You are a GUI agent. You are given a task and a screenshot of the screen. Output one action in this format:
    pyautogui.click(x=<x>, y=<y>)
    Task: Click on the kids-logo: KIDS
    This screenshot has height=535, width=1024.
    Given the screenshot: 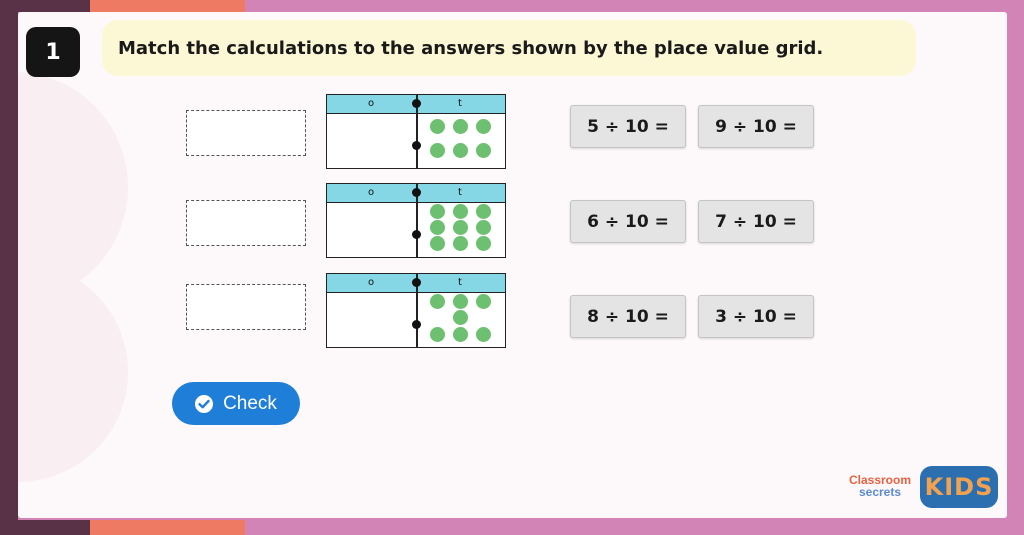 What is the action you would take?
    pyautogui.click(x=959, y=487)
    